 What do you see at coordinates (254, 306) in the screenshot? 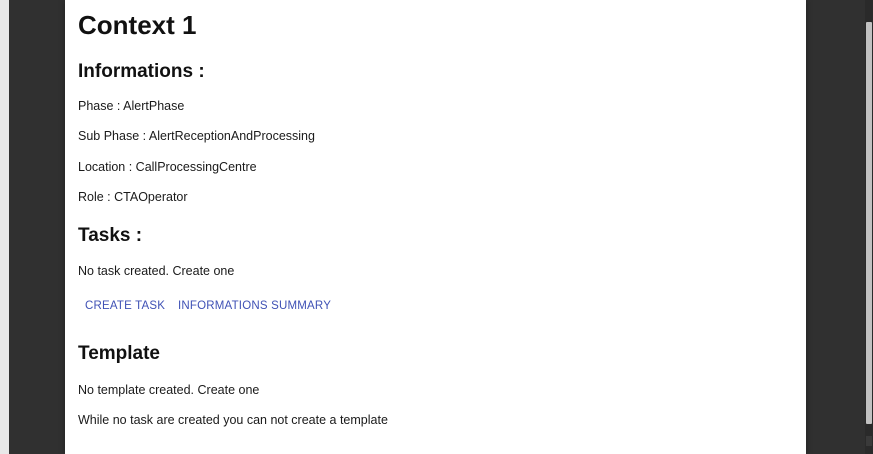
I see `informations-summary-button: INFORMATIONS SUMMARY` at bounding box center [254, 306].